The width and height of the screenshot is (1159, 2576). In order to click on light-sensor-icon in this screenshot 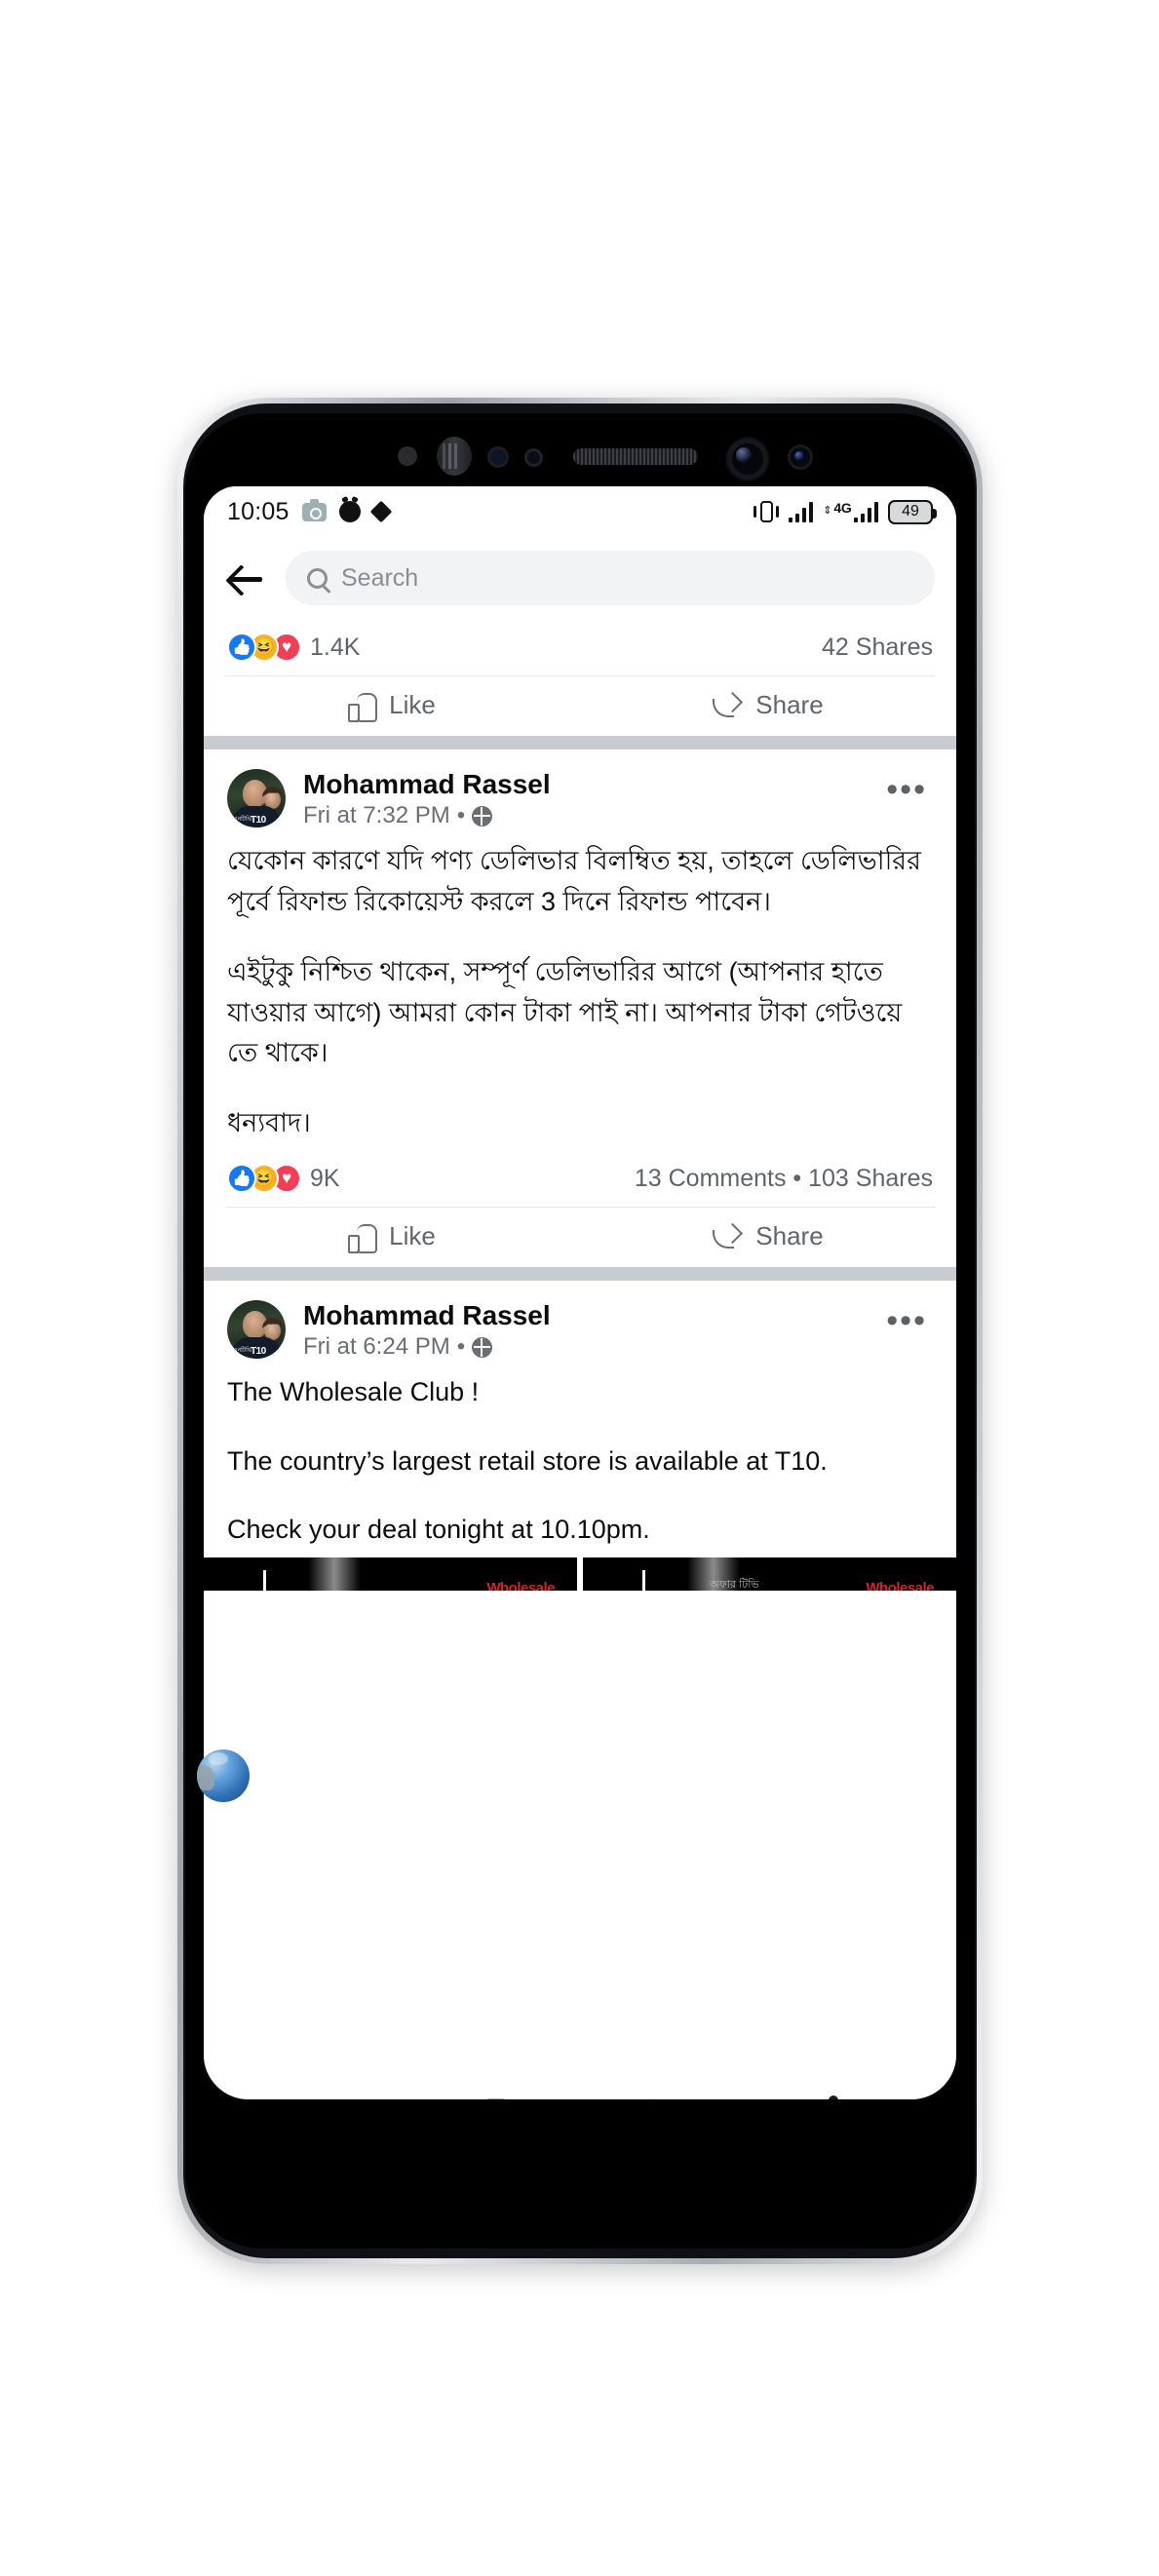, I will do `click(534, 457)`.